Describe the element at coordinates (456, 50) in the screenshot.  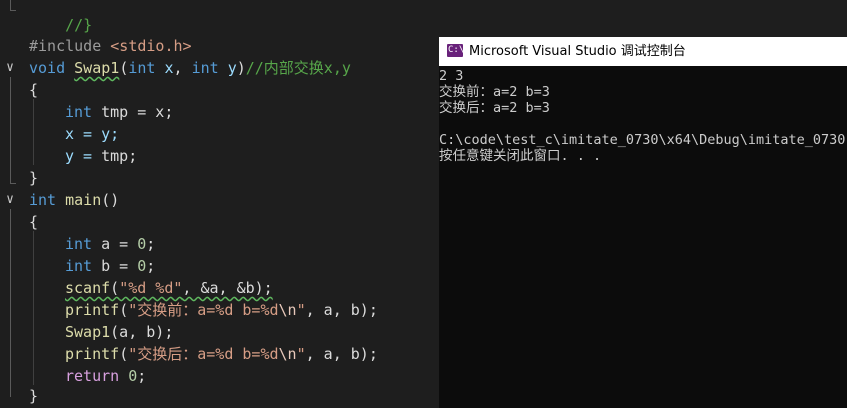
I see `console-app-icon: C:\` at that location.